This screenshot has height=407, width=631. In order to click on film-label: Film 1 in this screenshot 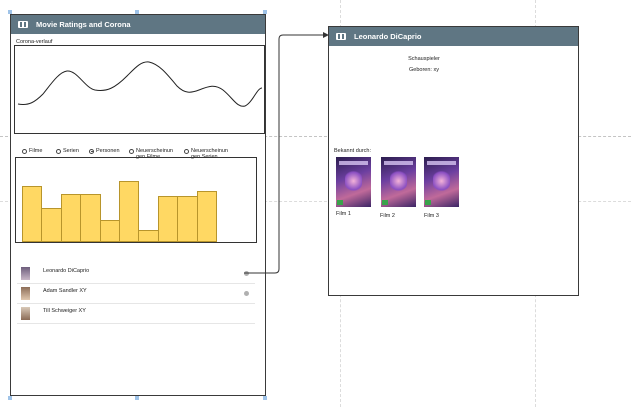, I will do `click(343, 214)`.